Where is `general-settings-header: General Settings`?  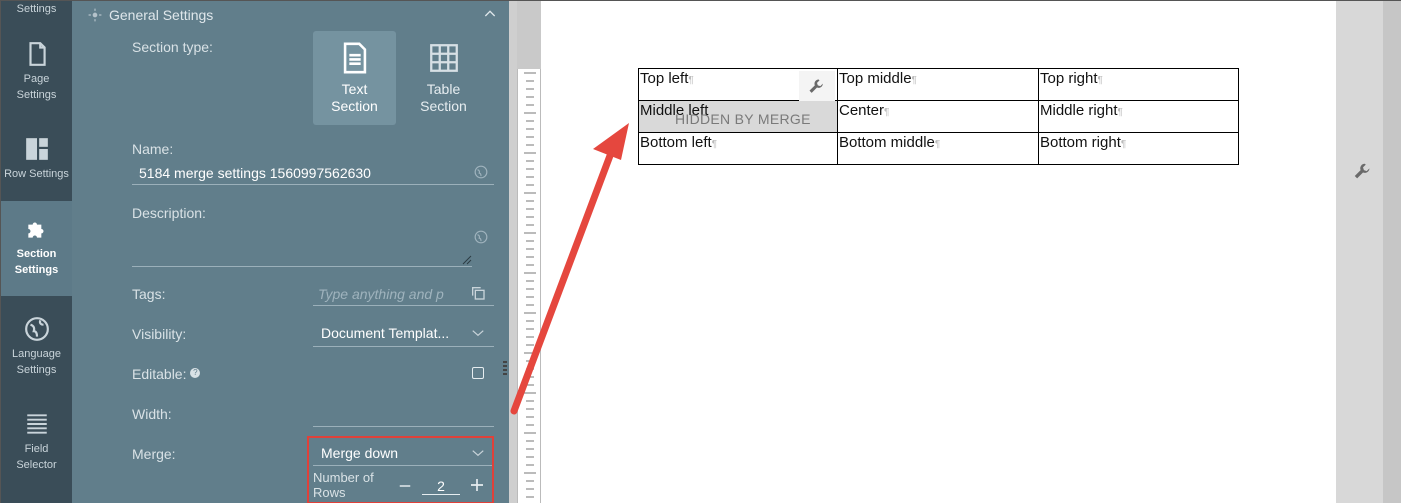 general-settings-header: General Settings is located at coordinates (293, 15).